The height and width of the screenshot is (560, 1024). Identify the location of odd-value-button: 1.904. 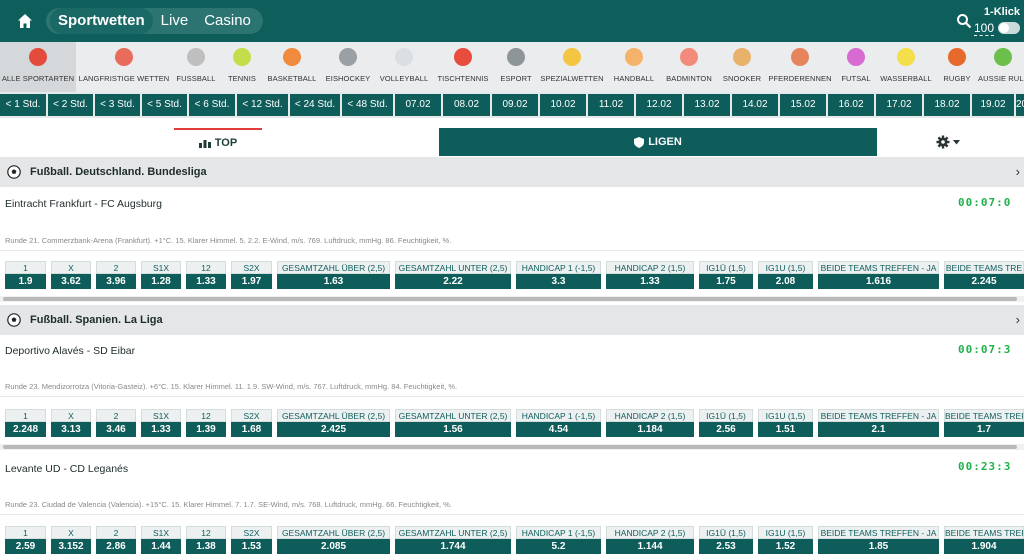
(984, 546).